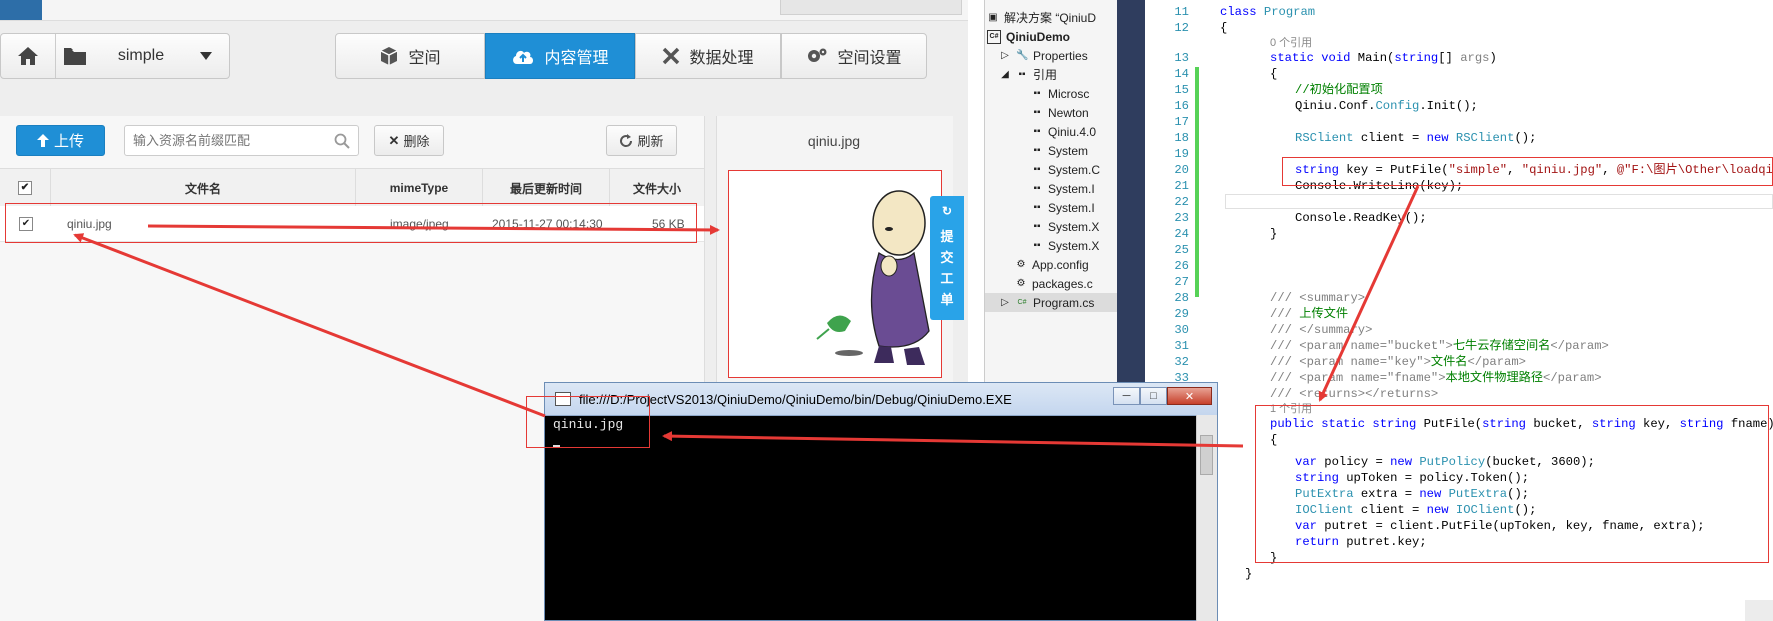 Image resolution: width=1773 pixels, height=621 pixels. Describe the element at coordinates (60, 140) in the screenshot. I see `upload-button: 上传` at that location.